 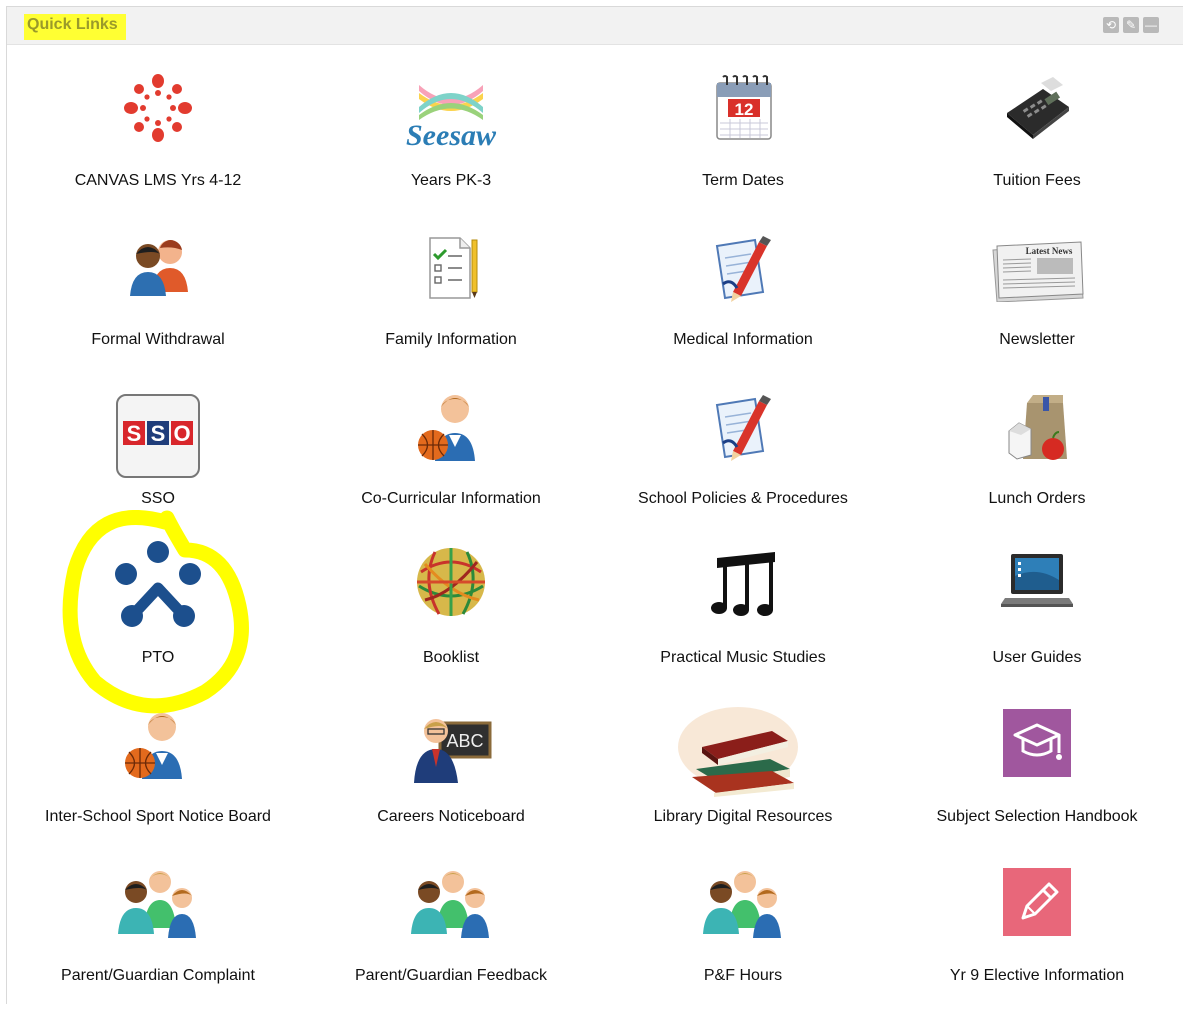 I want to click on pto-logo-icon, so click(x=158, y=584).